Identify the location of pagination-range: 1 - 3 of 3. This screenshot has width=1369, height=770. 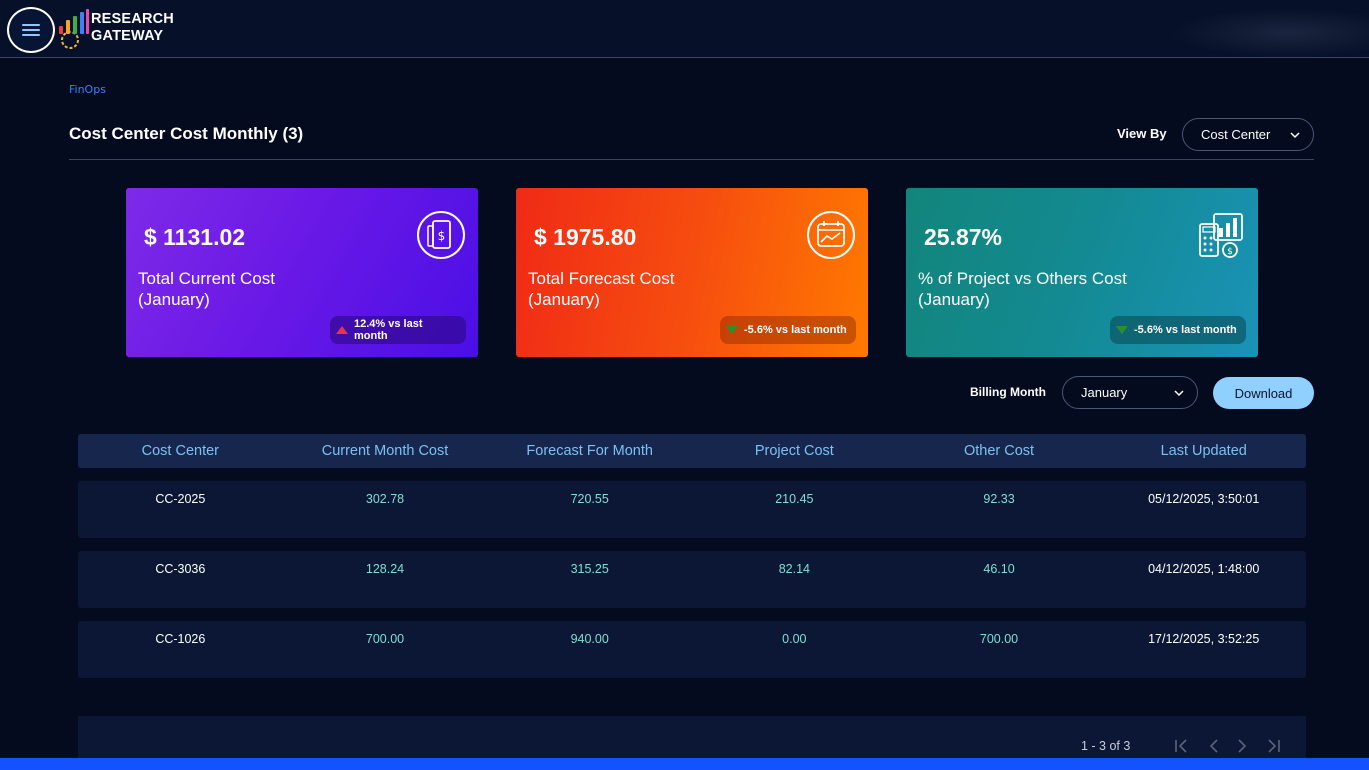
(1106, 746).